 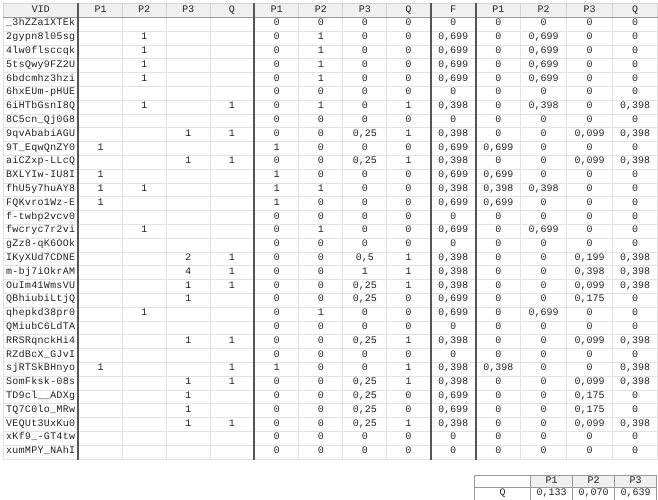 I want to click on column-header: P2, so click(x=593, y=481).